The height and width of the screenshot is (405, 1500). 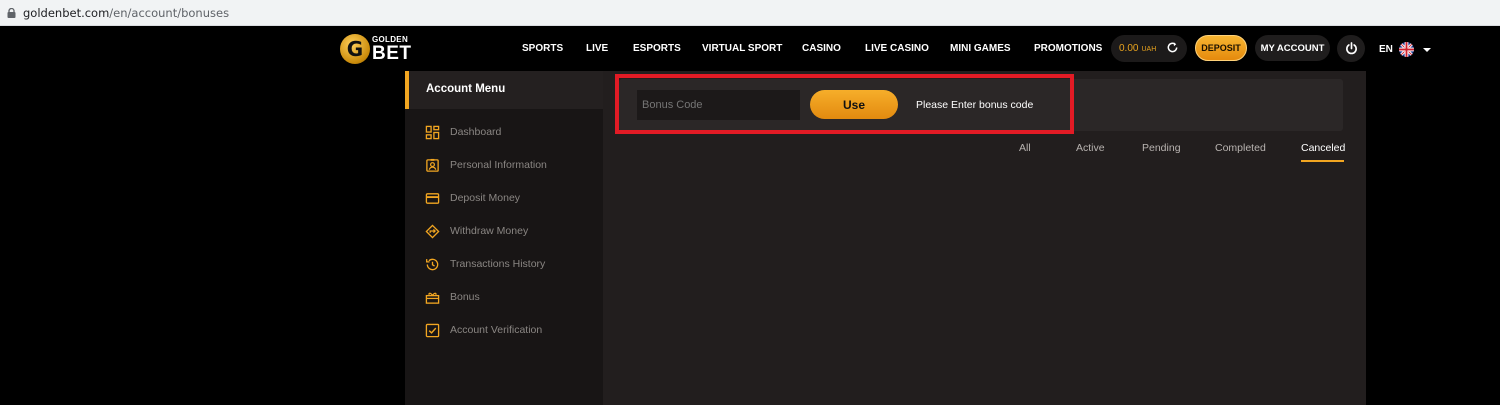 What do you see at coordinates (1090, 148) in the screenshot?
I see `tab-active: Active` at bounding box center [1090, 148].